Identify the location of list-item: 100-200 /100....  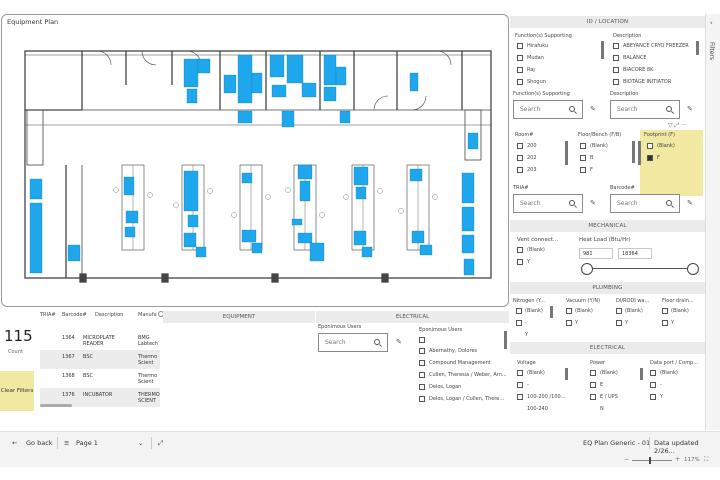
(546, 397).